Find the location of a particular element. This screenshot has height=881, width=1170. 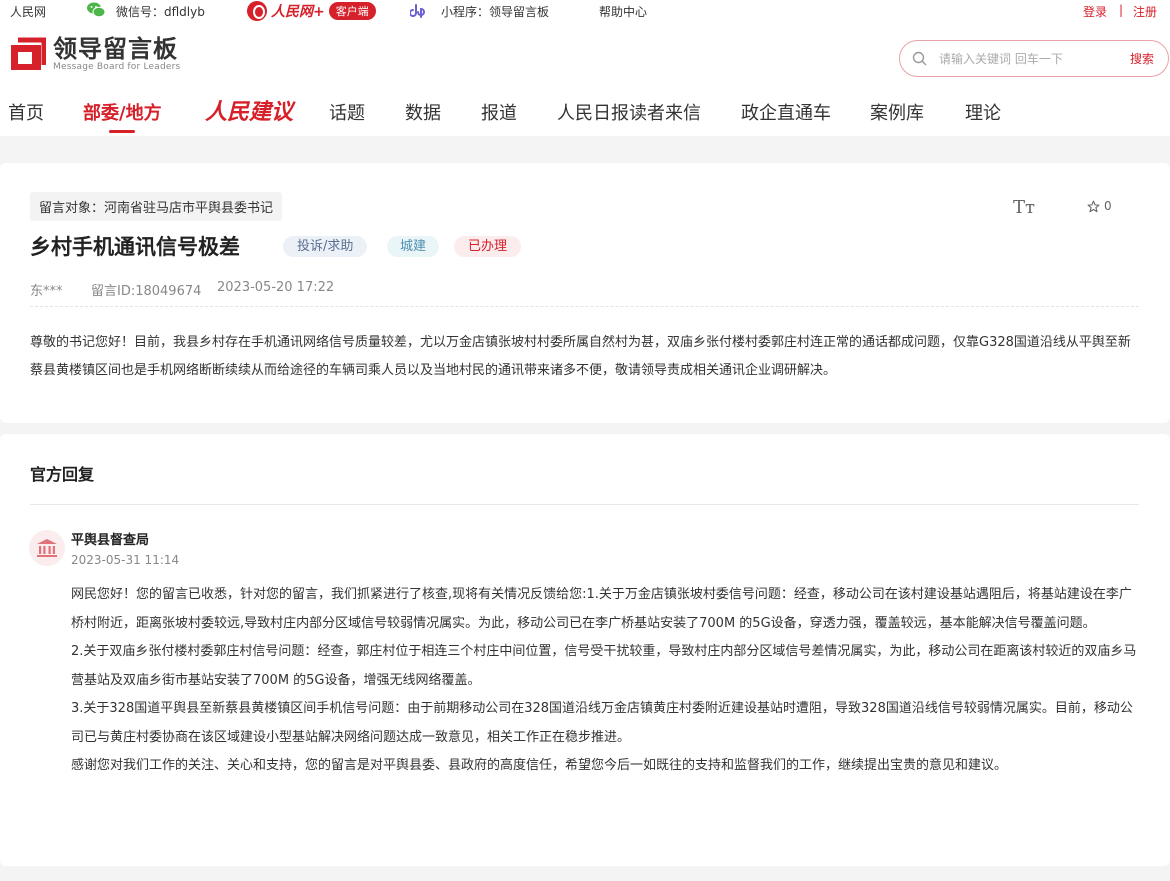

tag-urban-construction: 城建 is located at coordinates (413, 246).